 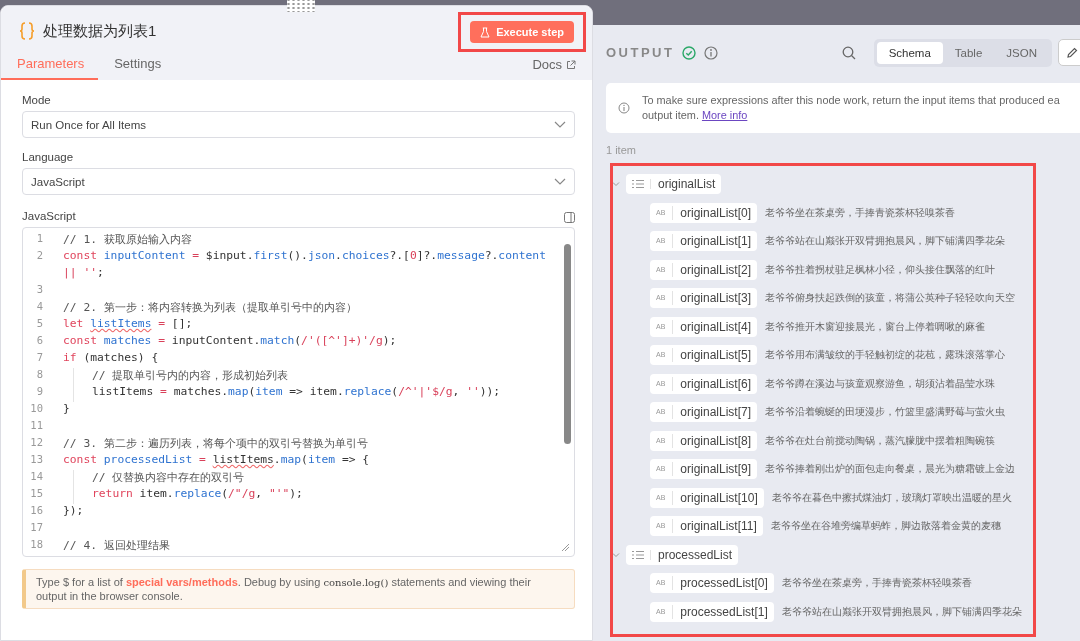 I want to click on key-name: originalList[11], so click(x=718, y=526).